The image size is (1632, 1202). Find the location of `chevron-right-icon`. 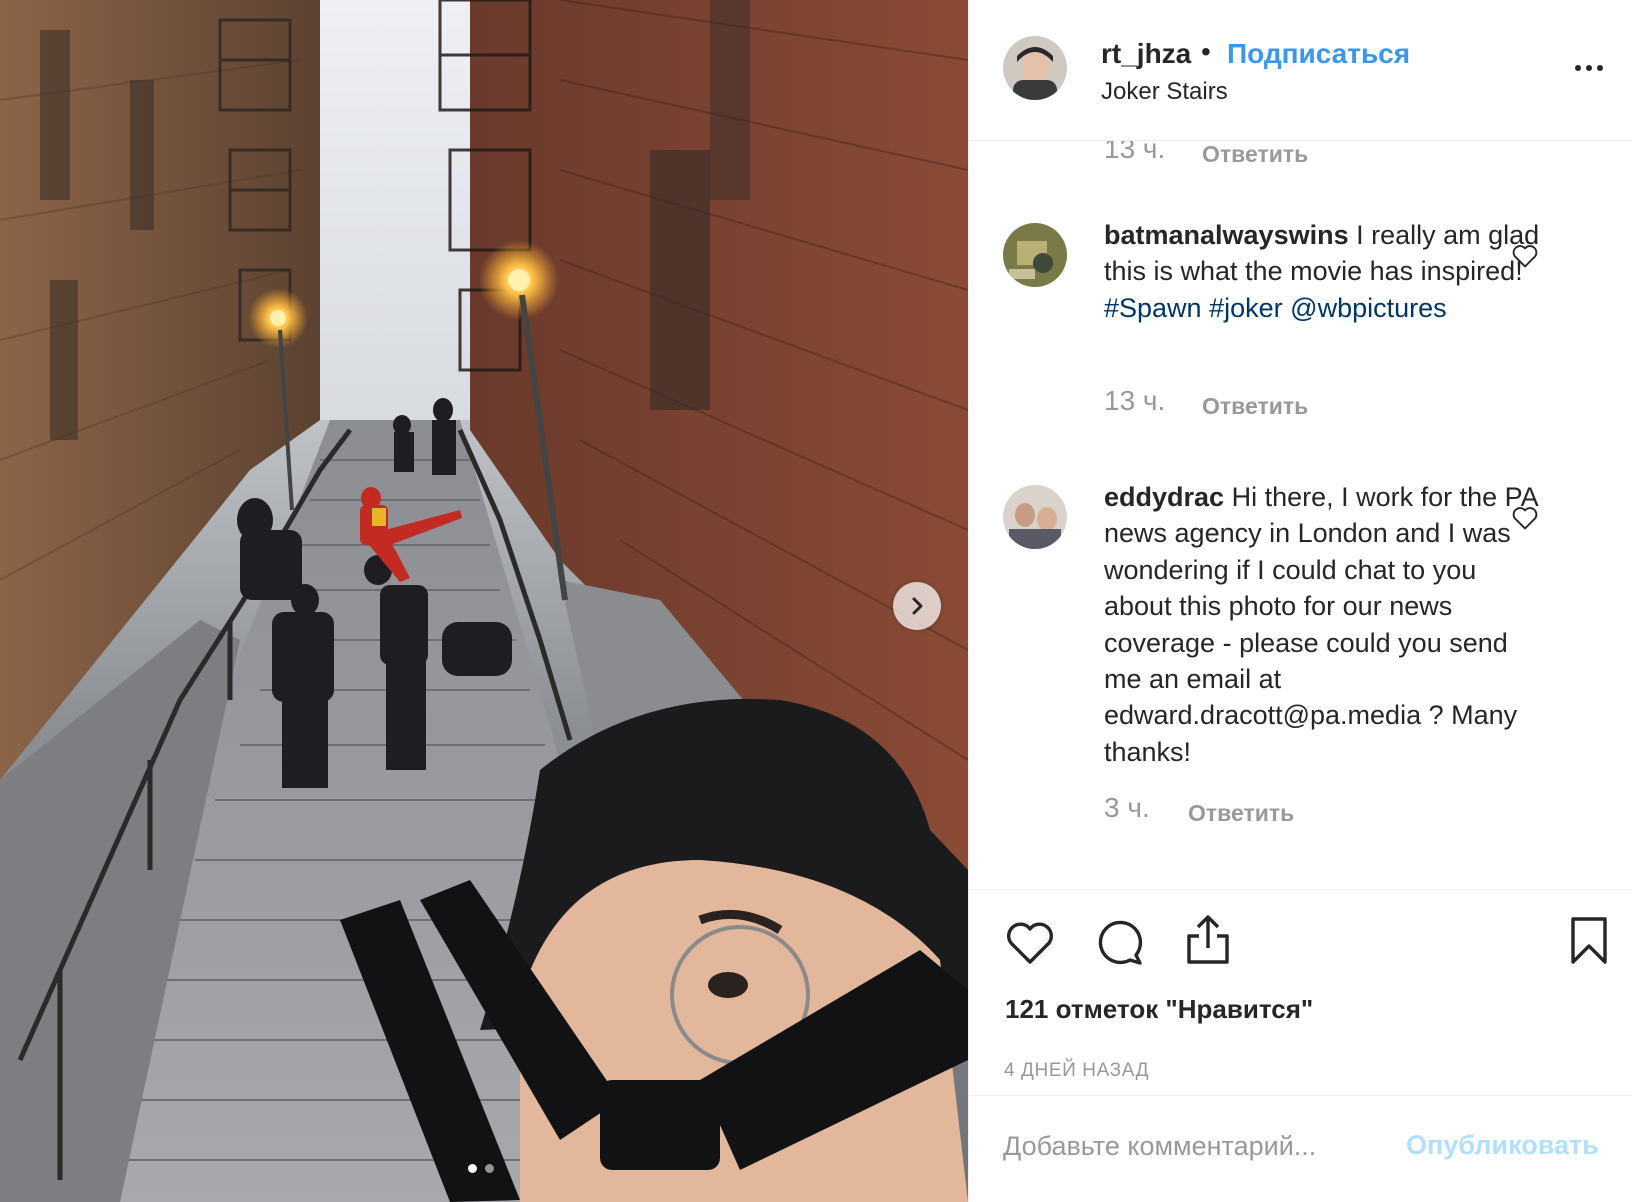

chevron-right-icon is located at coordinates (917, 606).